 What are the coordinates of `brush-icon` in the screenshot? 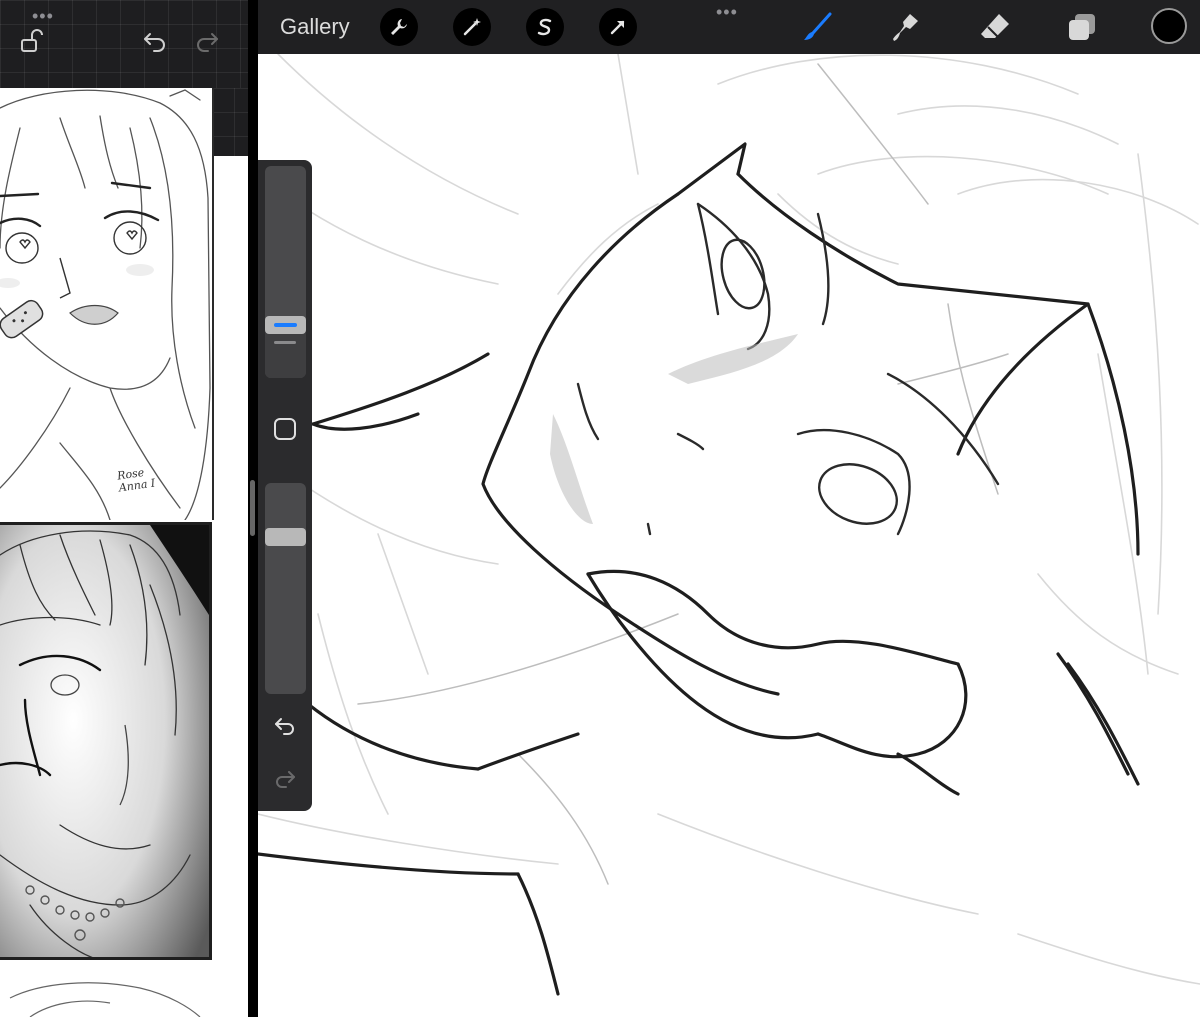 It's located at (817, 27).